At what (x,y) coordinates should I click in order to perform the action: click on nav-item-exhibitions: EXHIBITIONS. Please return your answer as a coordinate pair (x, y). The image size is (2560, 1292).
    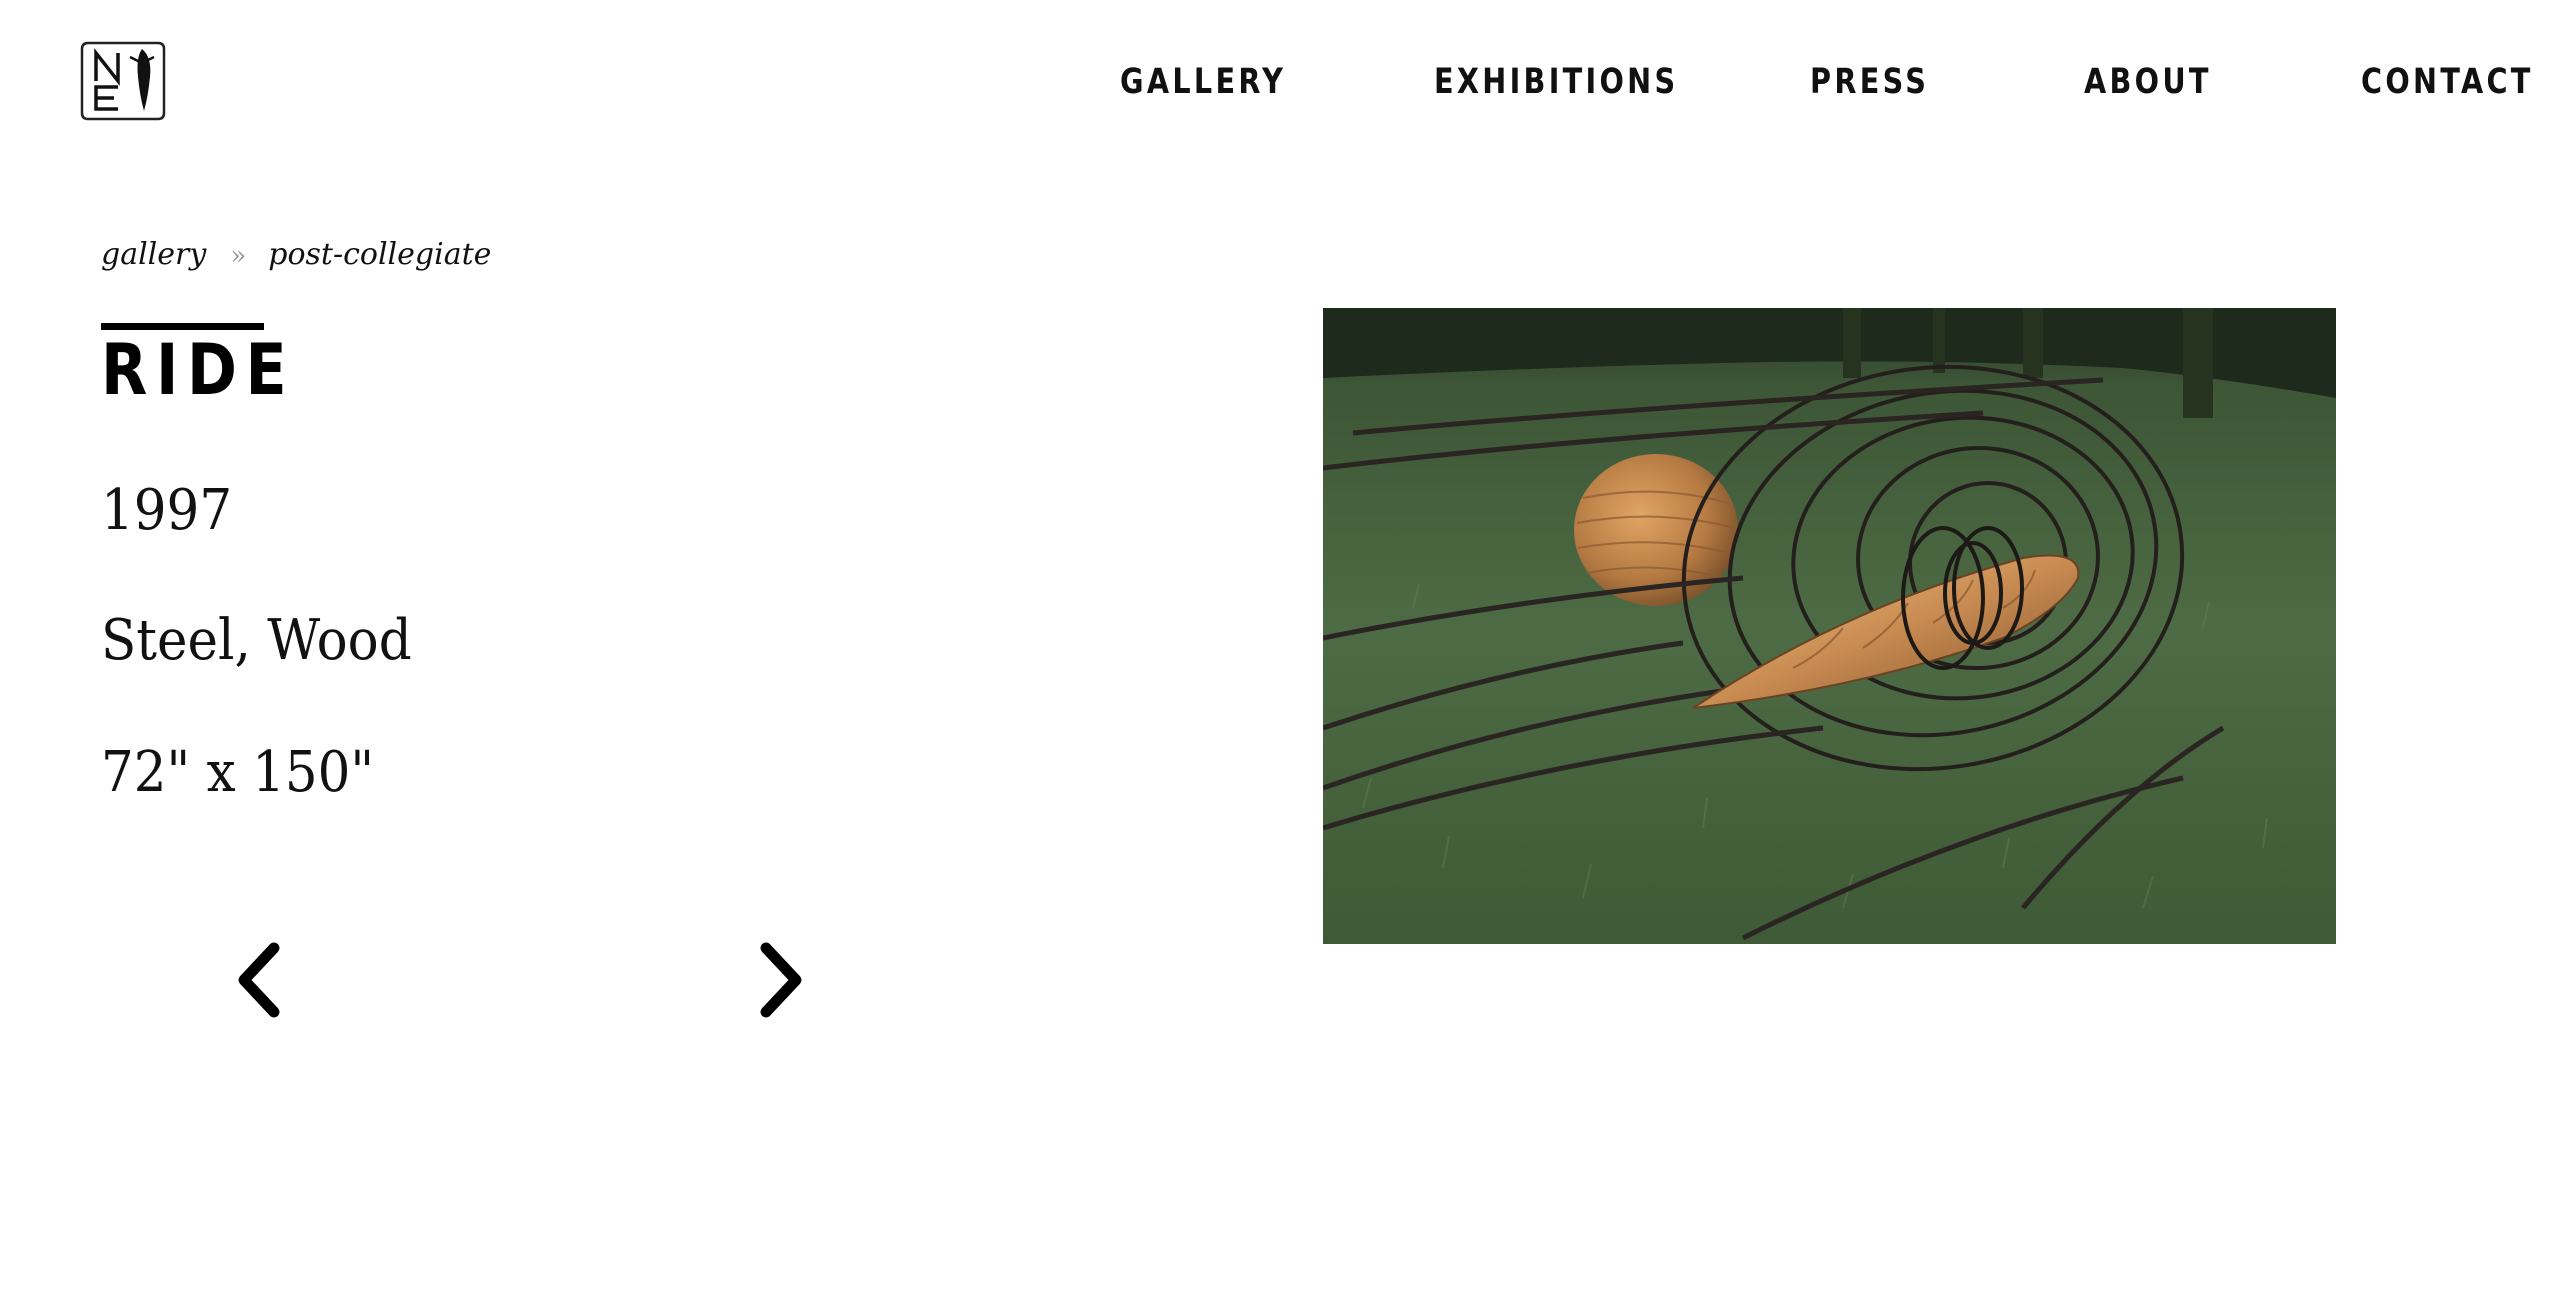
    Looking at the image, I should click on (1556, 82).